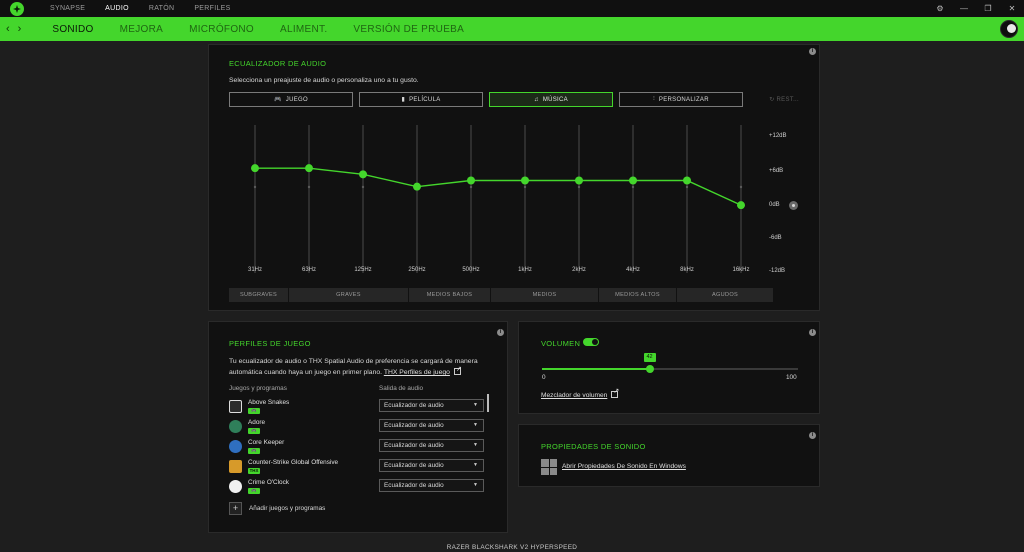 The width and height of the screenshot is (1024, 552). I want to click on volume-slider-fill, so click(596, 369).